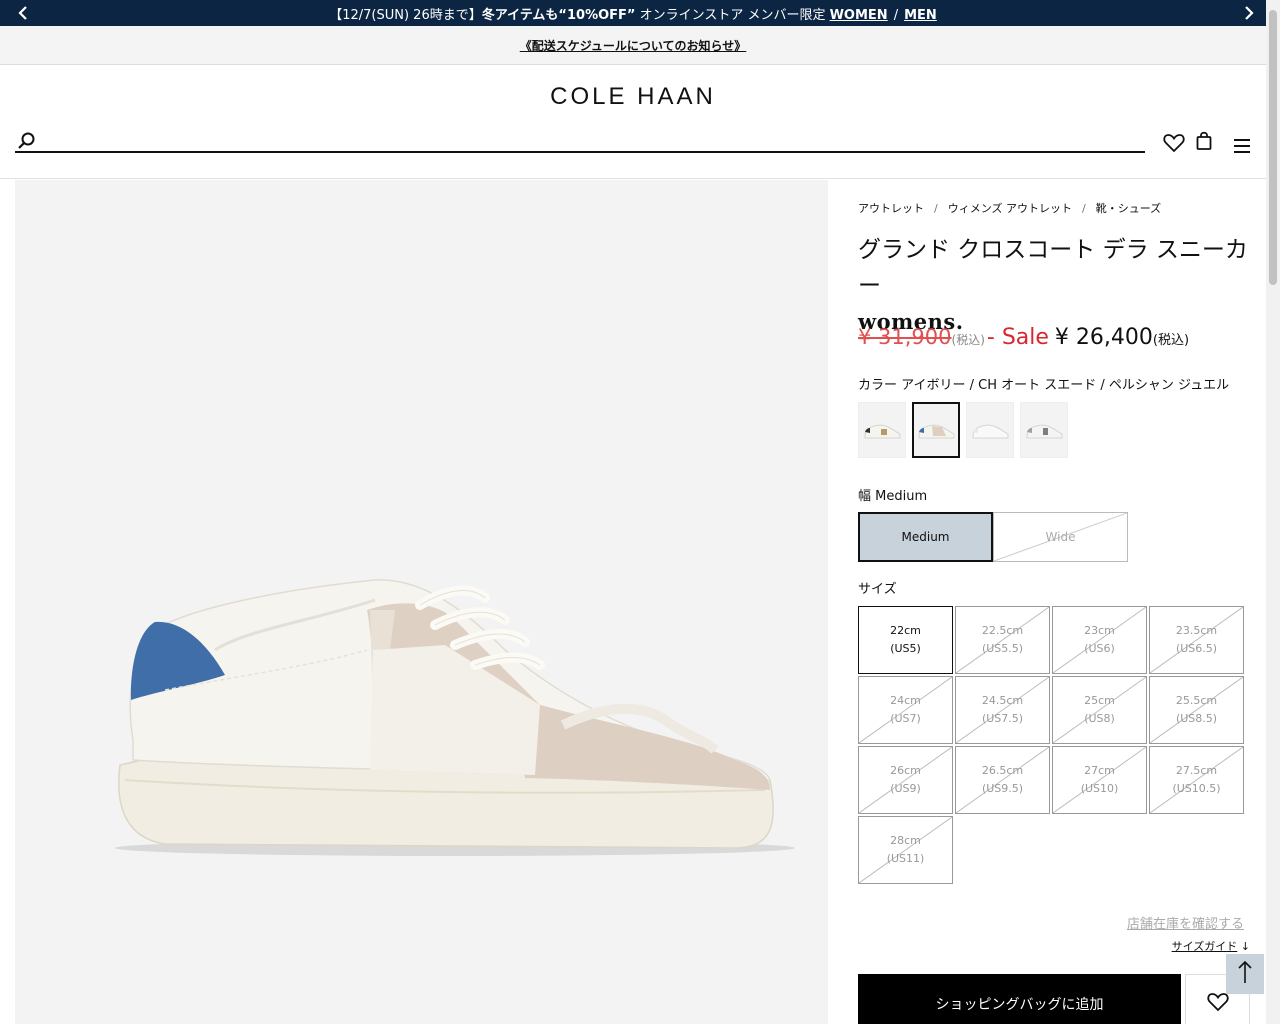  Describe the element at coordinates (1196, 648) in the screenshot. I see `size-us: (US6.5)` at that location.